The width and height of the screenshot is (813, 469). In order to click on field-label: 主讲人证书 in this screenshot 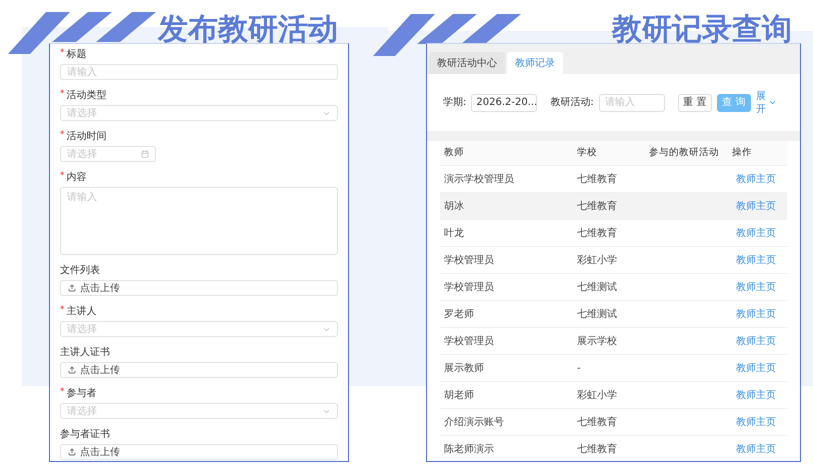, I will do `click(85, 353)`.